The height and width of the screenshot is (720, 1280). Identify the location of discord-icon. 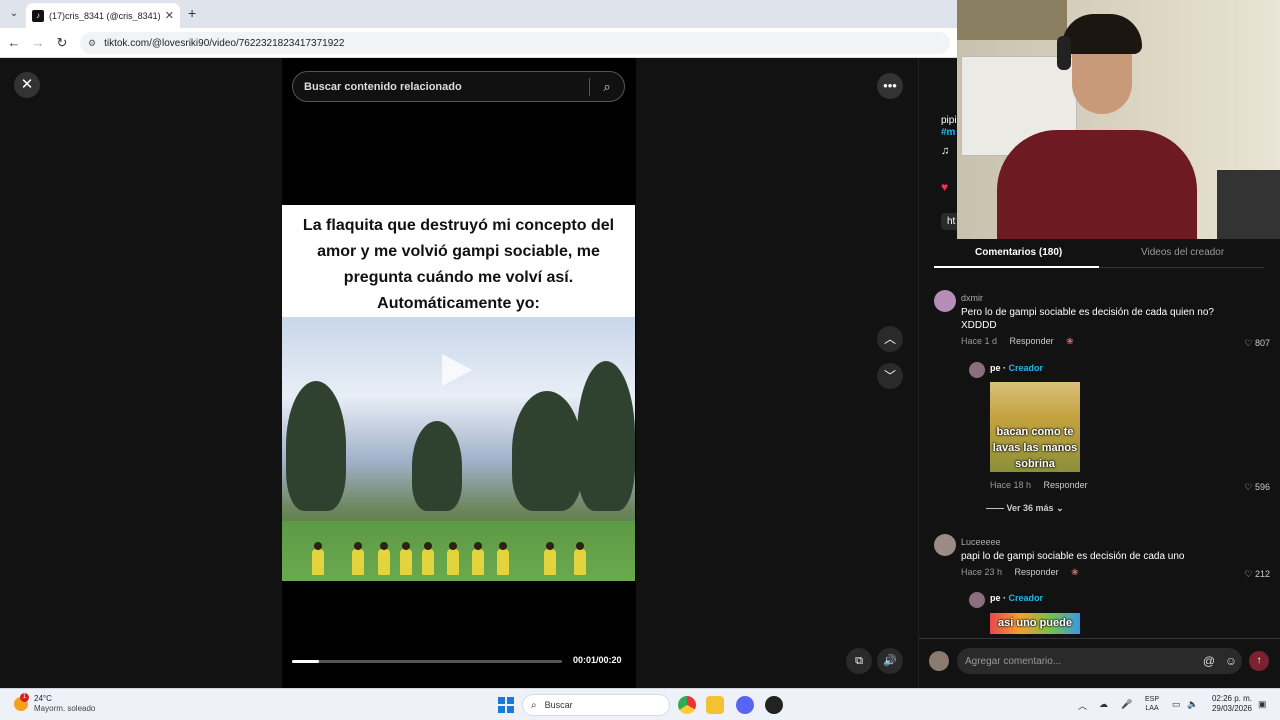
(745, 705).